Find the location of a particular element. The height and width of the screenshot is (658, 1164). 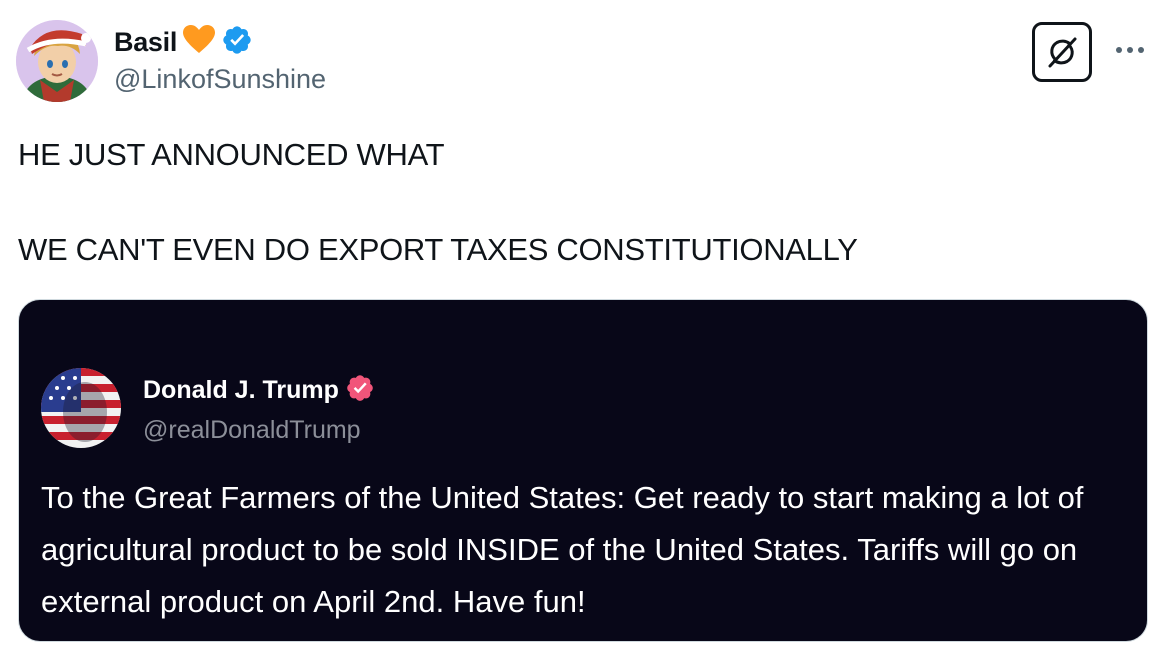

grok-icon is located at coordinates (1062, 52).